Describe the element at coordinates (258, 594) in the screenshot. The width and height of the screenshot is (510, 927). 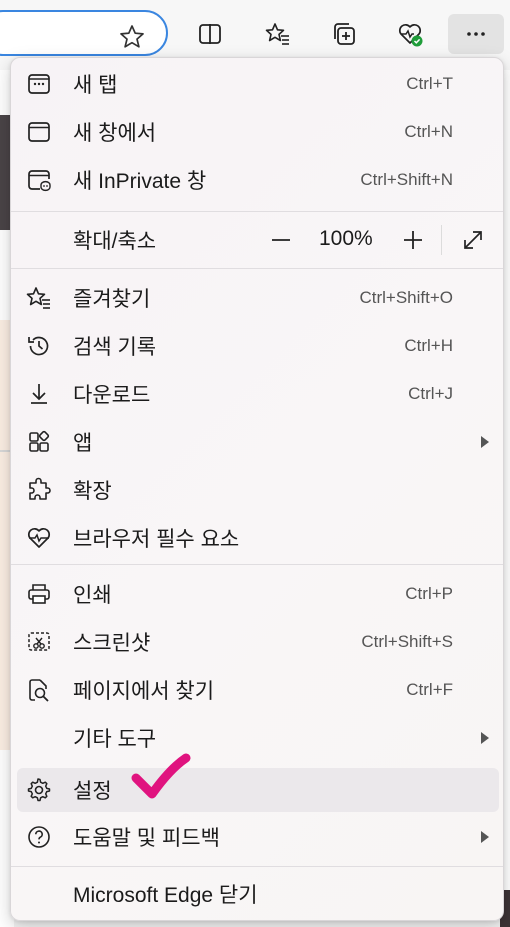
I see `menu-item-print: 인쇄 Ctrl+P` at that location.